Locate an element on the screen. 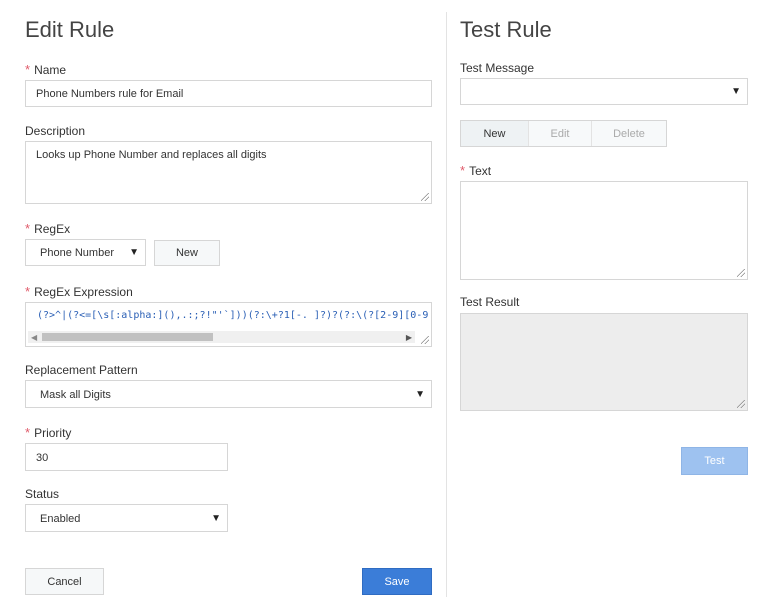  status-value: Enabled is located at coordinates (60, 519).